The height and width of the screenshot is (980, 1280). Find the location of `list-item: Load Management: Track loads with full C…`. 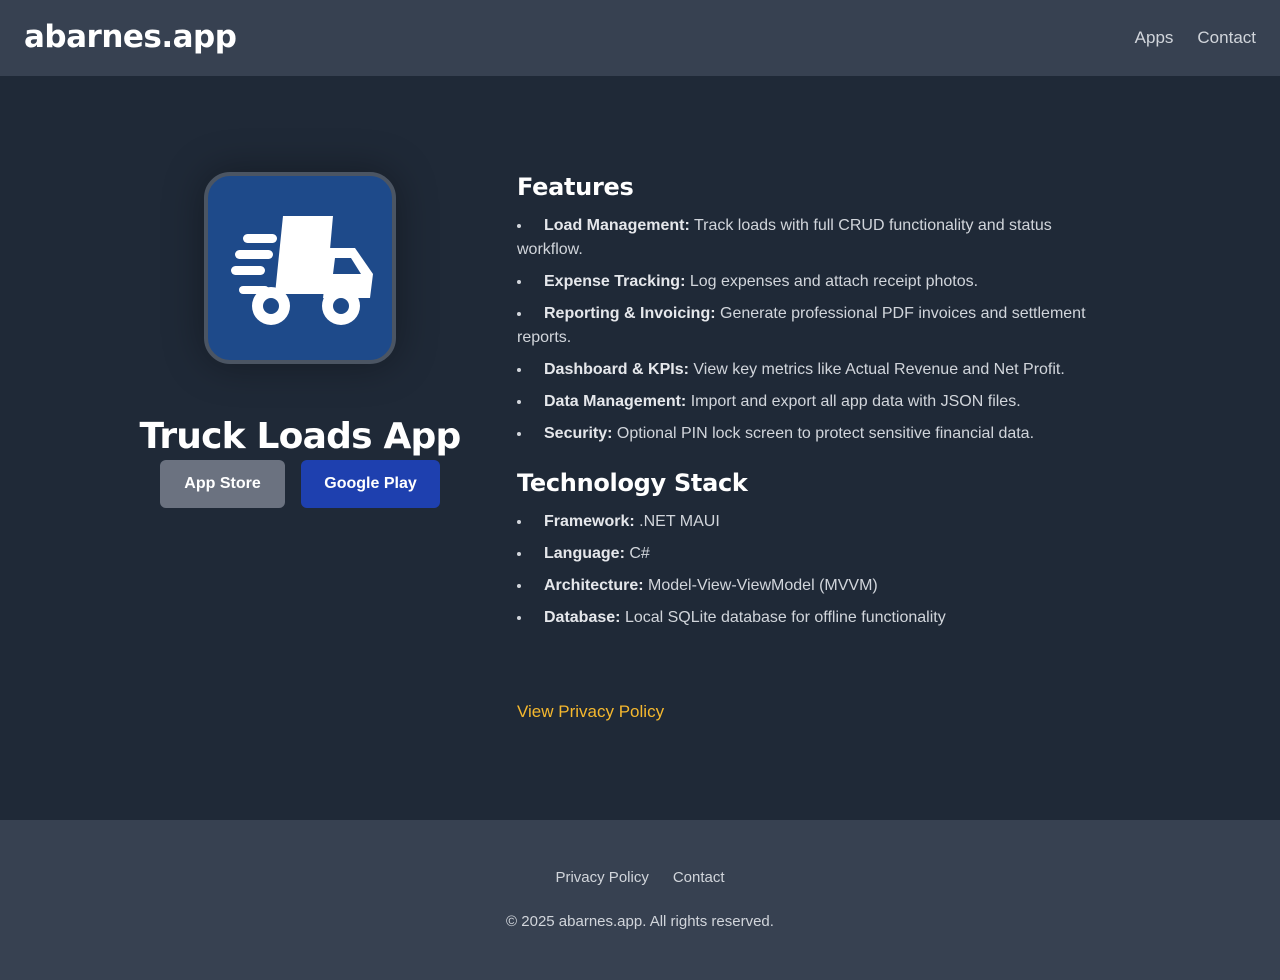

list-item: Load Management: Track loads with full C… is located at coordinates (817, 238).